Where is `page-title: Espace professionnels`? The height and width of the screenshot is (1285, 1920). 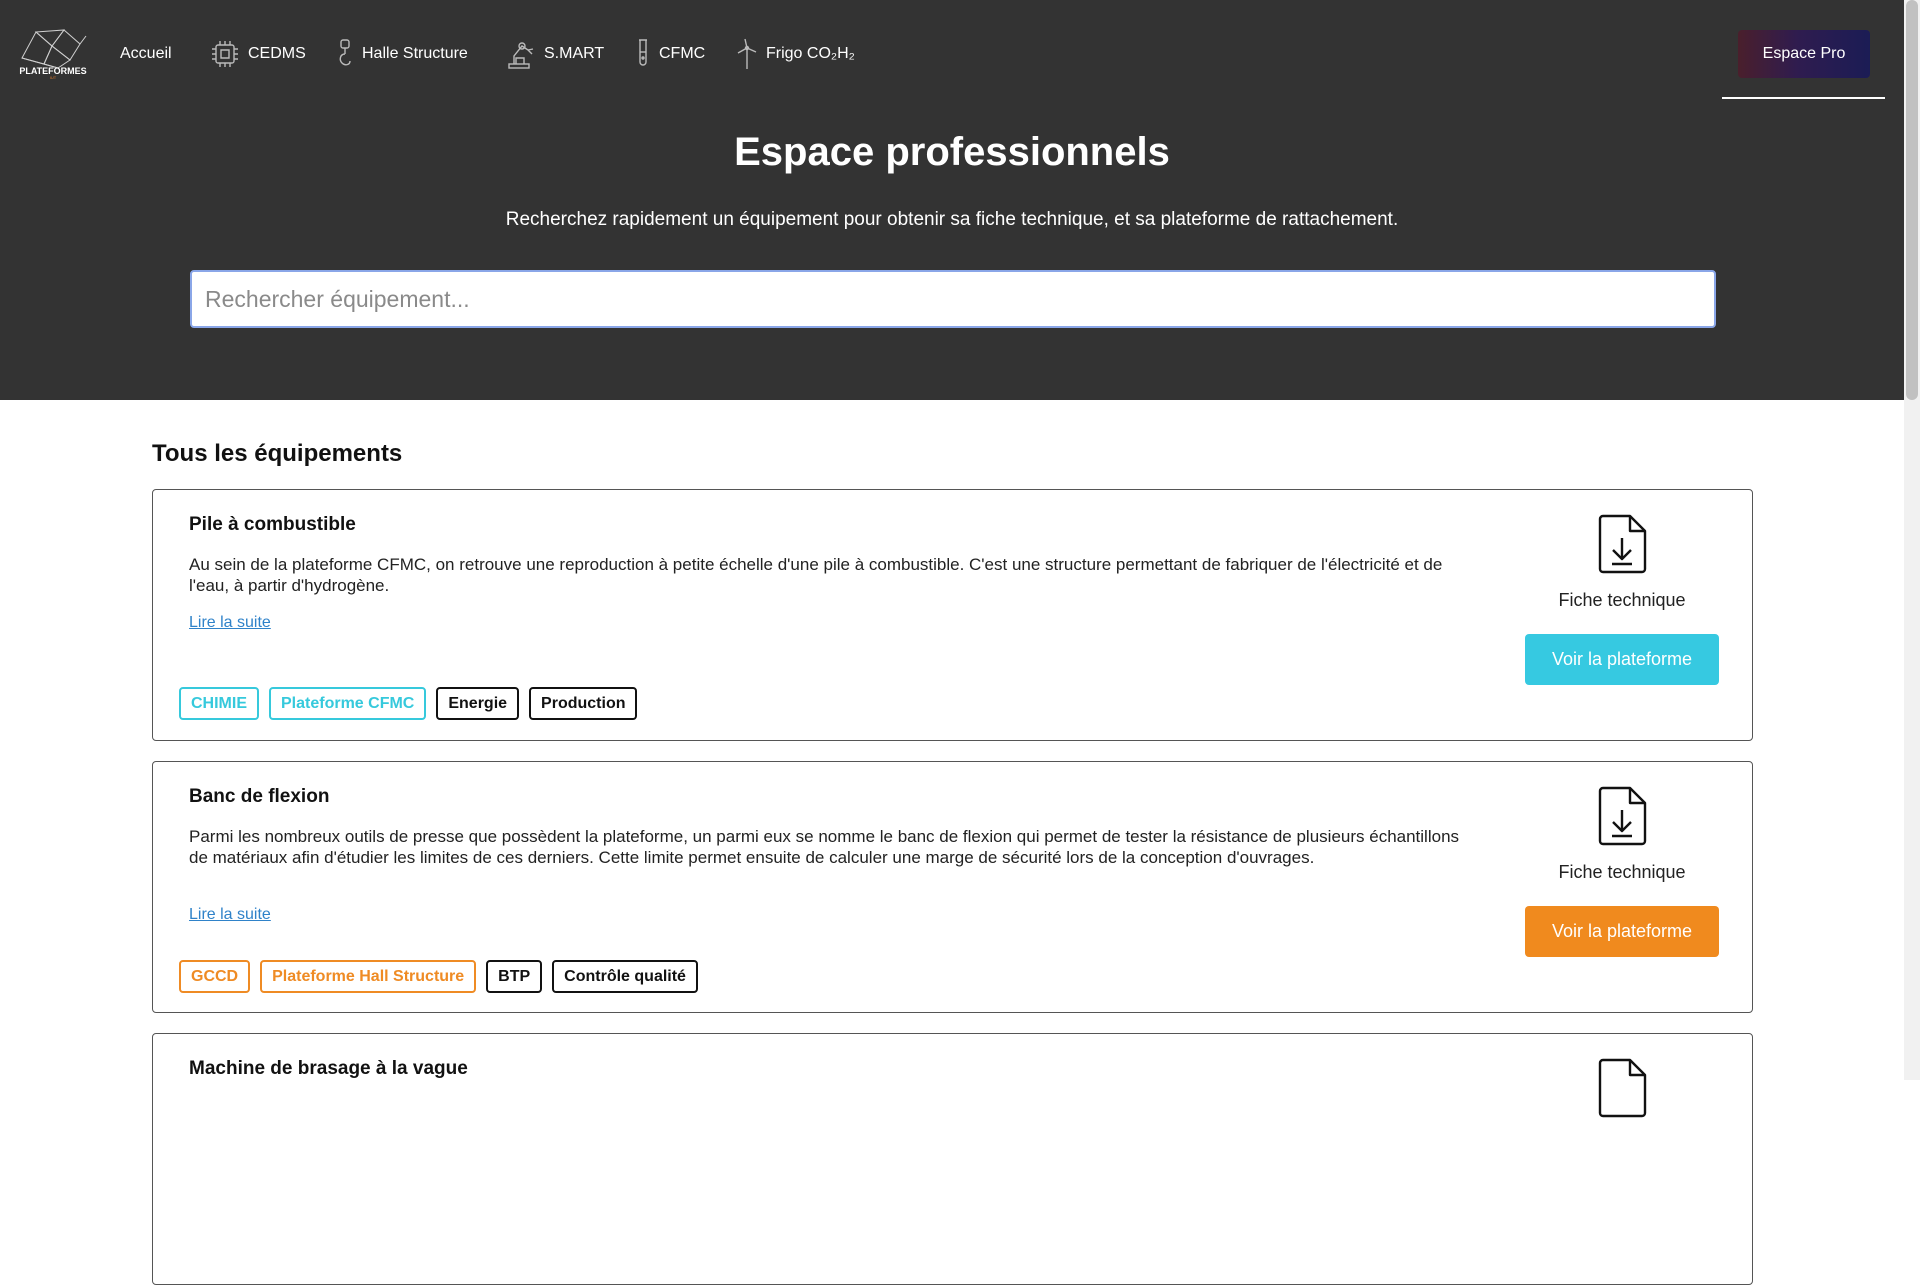 page-title: Espace professionnels is located at coordinates (952, 152).